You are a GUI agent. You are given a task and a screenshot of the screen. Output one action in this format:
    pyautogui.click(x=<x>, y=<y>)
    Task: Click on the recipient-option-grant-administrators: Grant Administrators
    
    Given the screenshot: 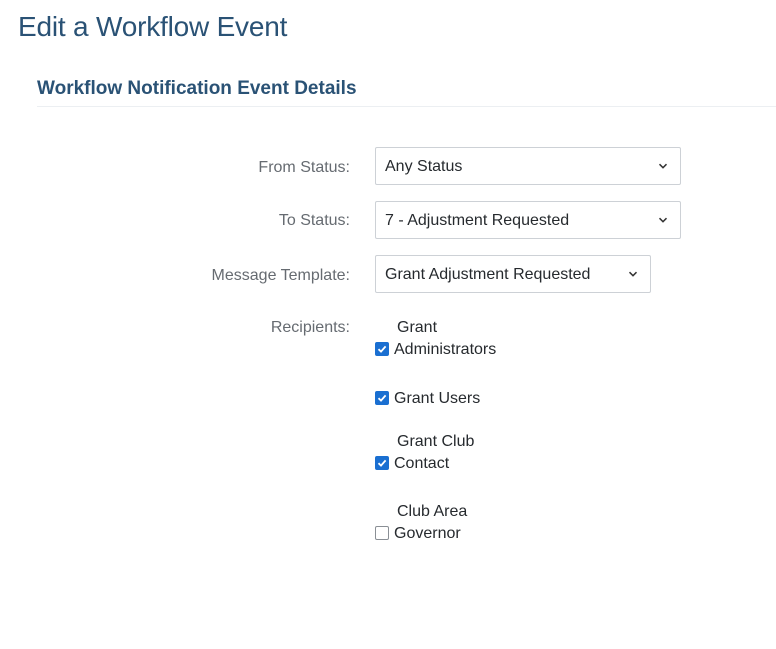 What is the action you would take?
    pyautogui.click(x=435, y=339)
    